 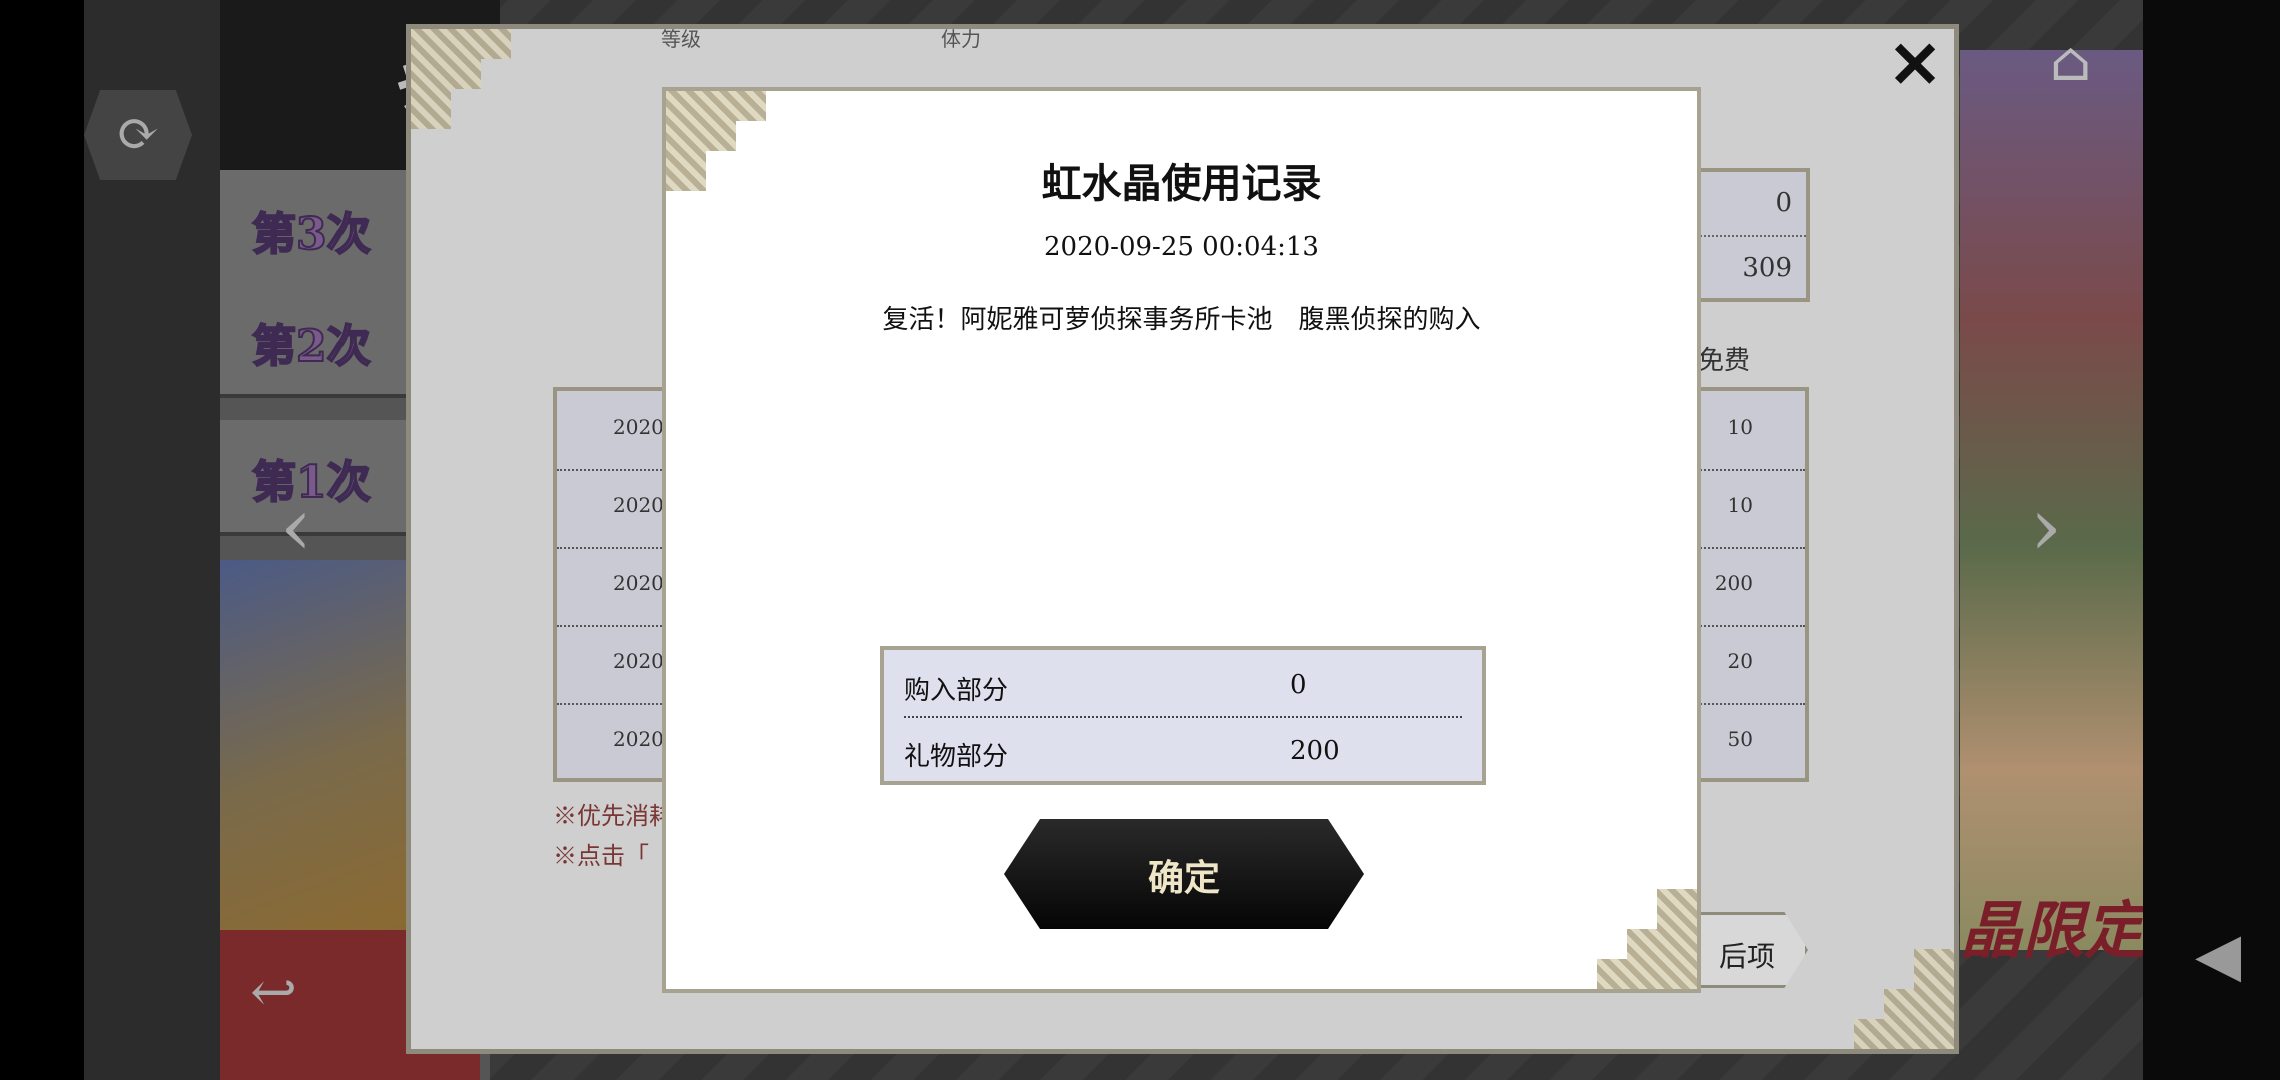 I want to click on record-description: 复活！阿妮雅可萝侦探事务所卡池 腹黑侦探的购入, so click(x=1181, y=320).